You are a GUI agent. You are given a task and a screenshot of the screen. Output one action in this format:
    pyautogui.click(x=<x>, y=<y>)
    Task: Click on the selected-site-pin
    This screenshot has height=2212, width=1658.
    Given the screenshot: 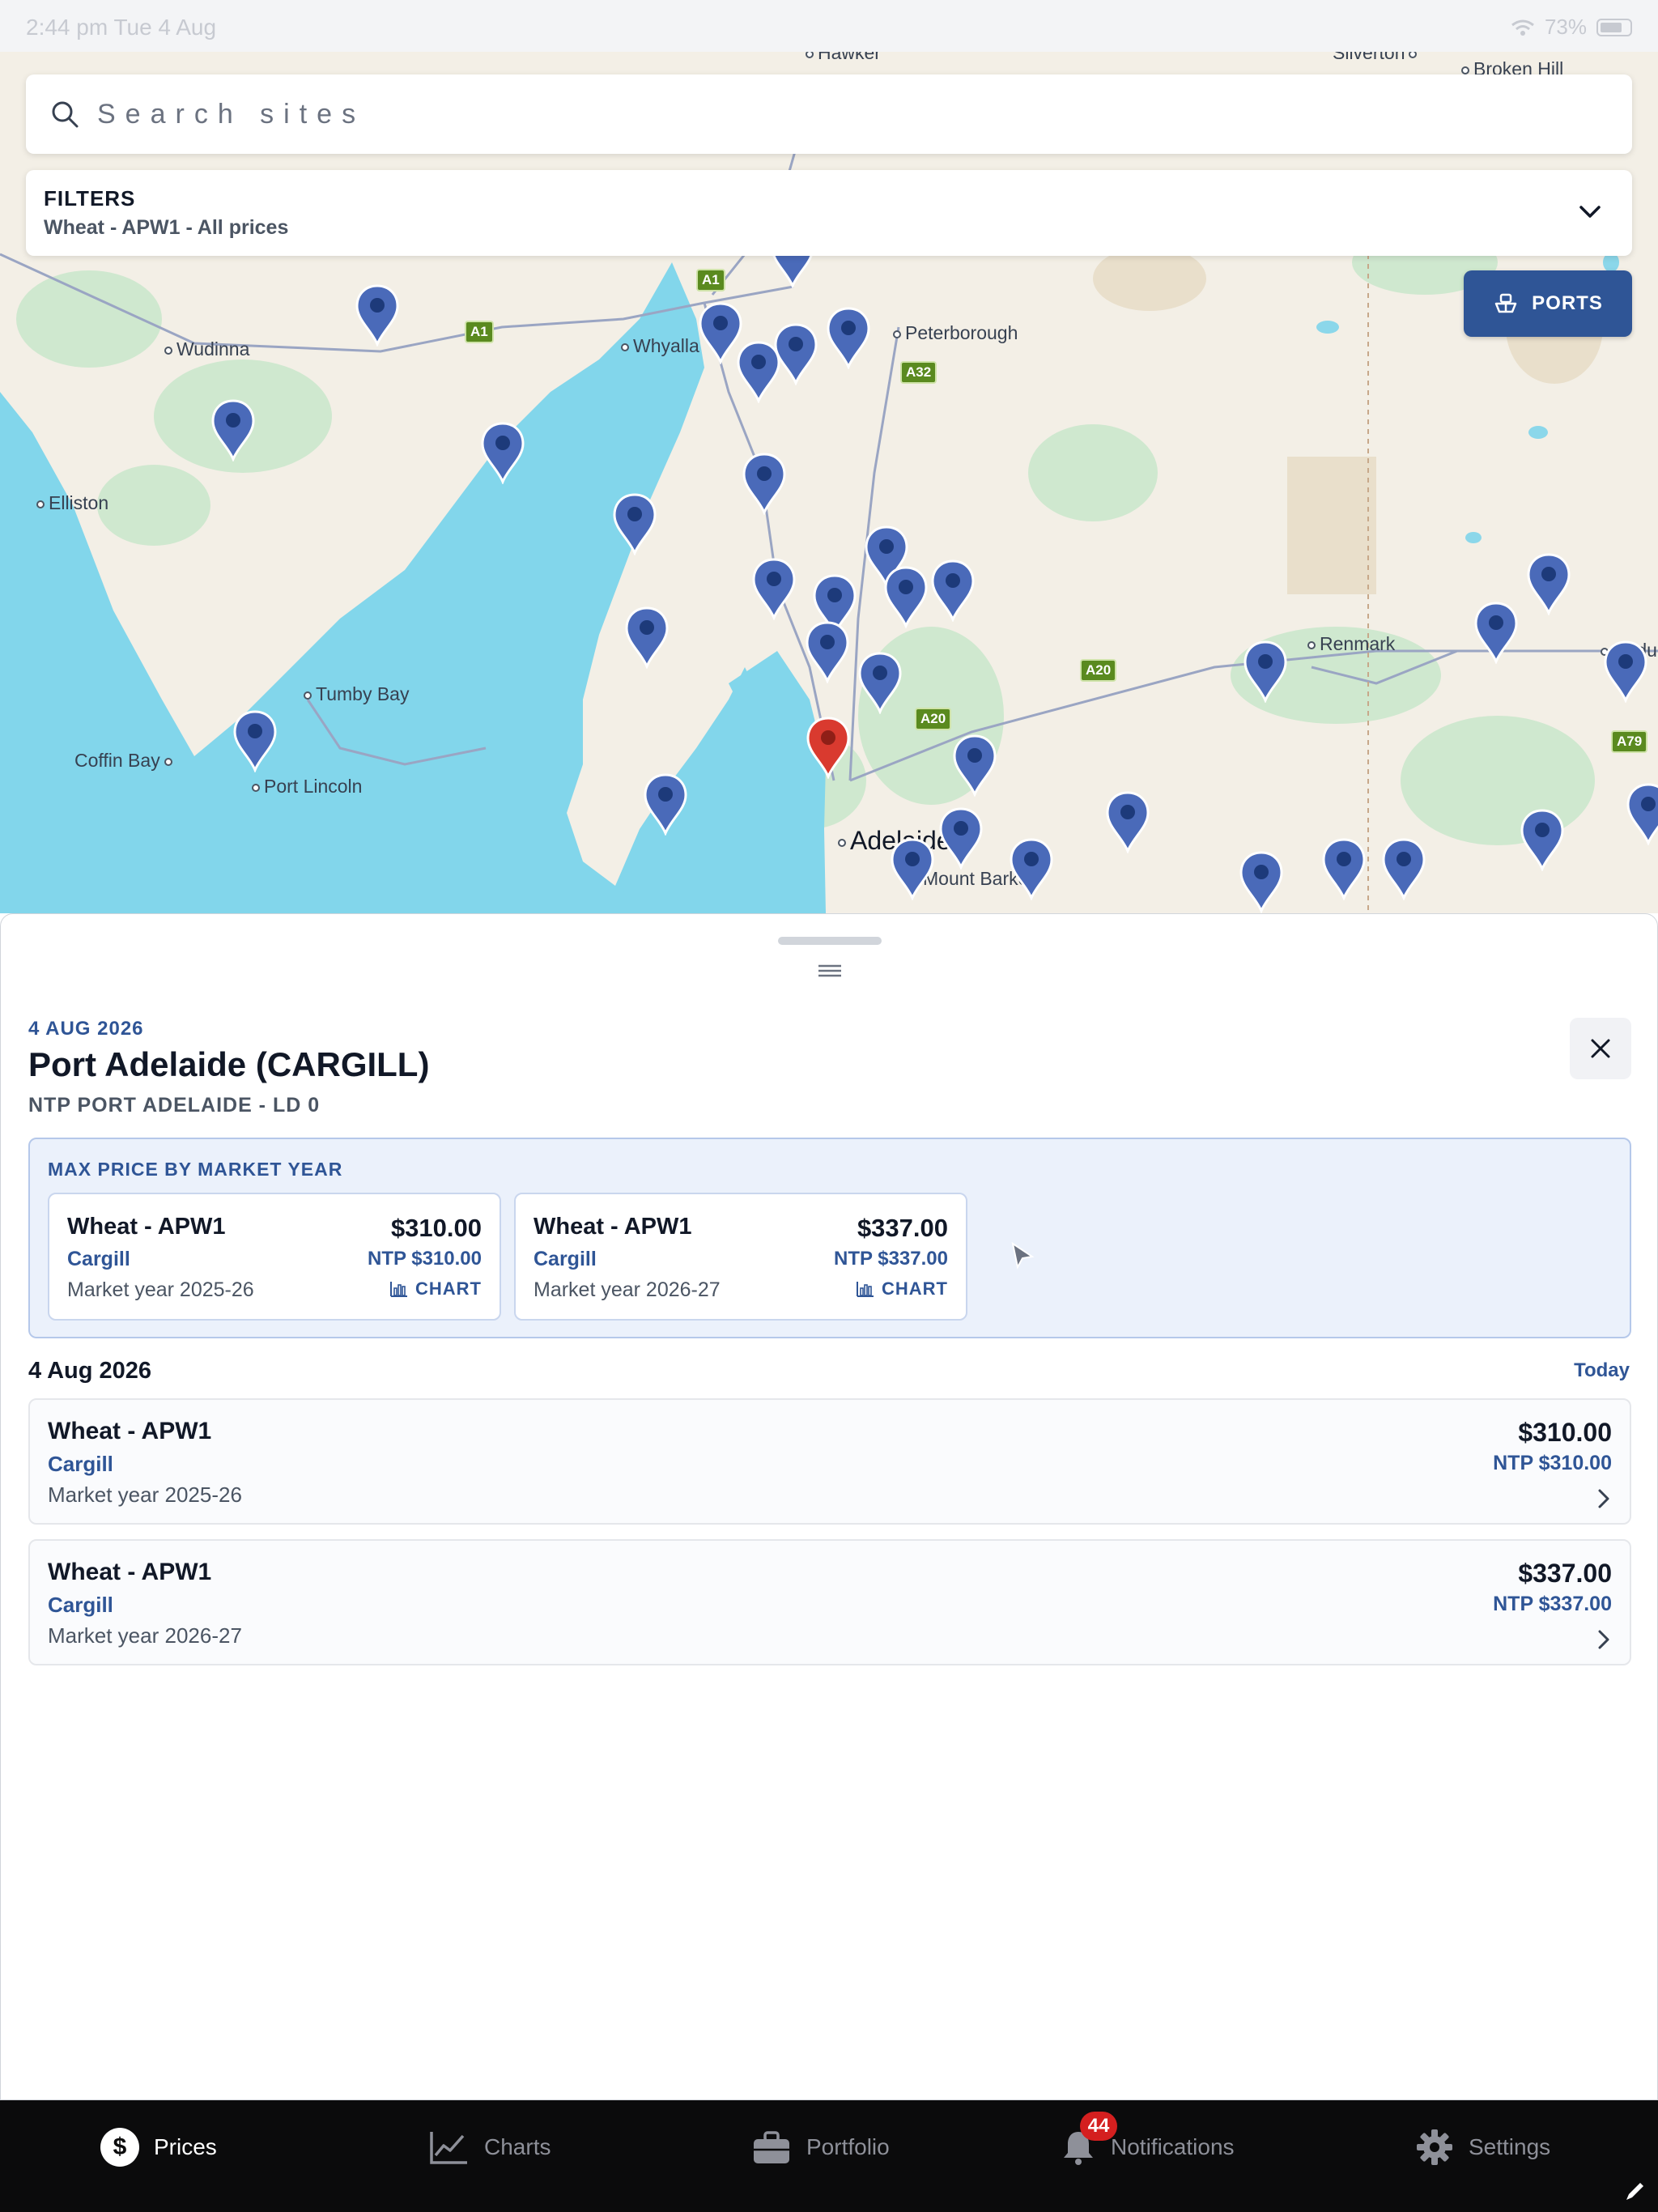 What is the action you would take?
    pyautogui.click(x=828, y=748)
    